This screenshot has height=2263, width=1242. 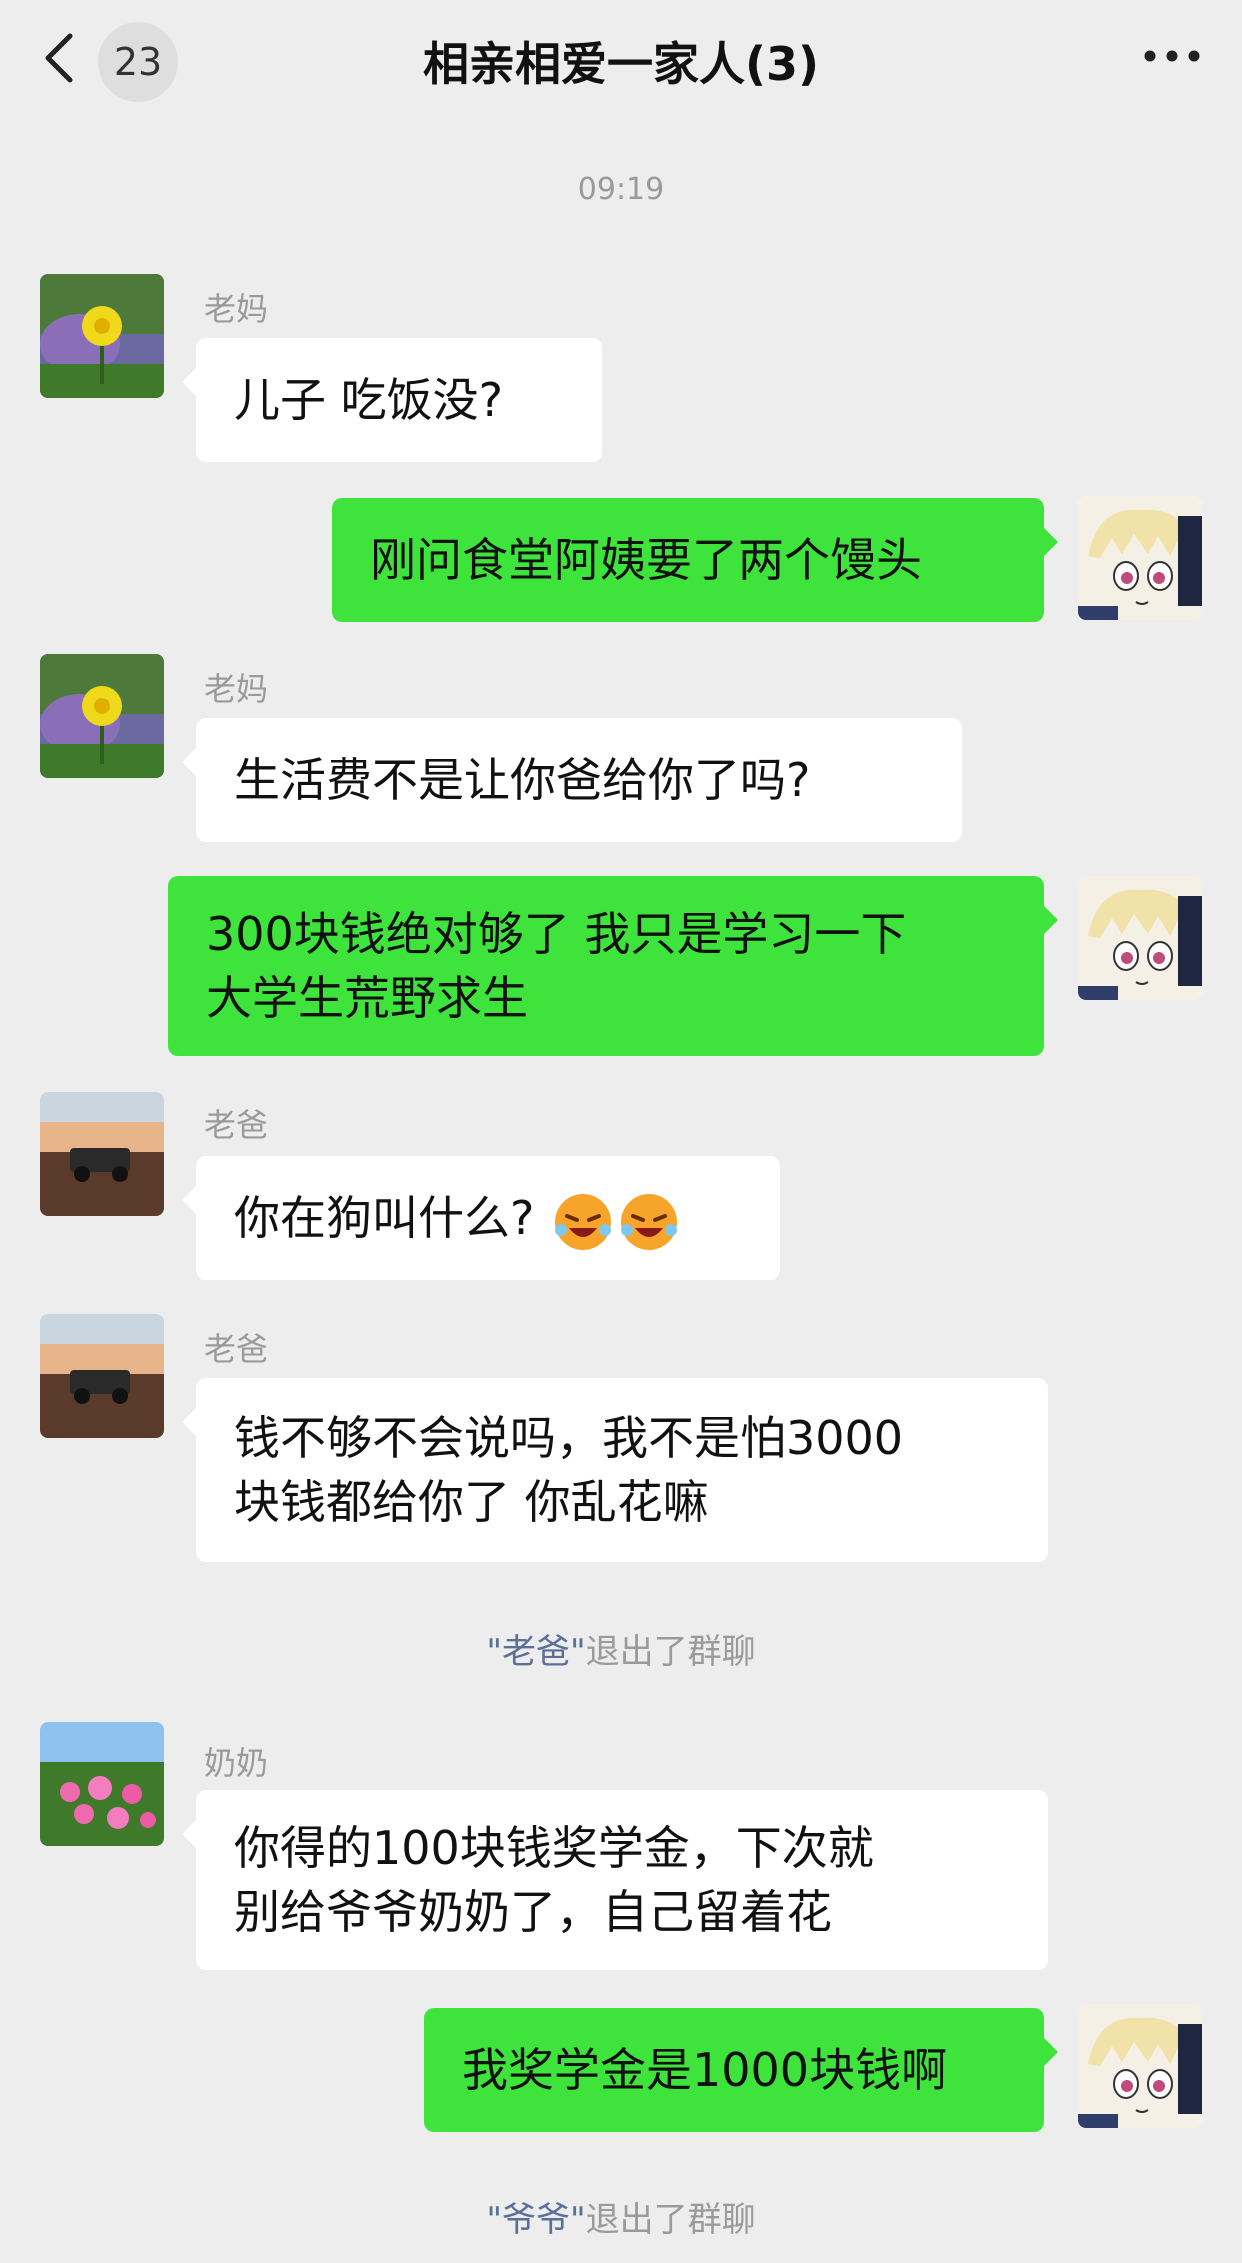 I want to click on message-bubble: 300块钱绝对够了 我只是学习一下 大学生荒野求生, so click(x=613, y=966).